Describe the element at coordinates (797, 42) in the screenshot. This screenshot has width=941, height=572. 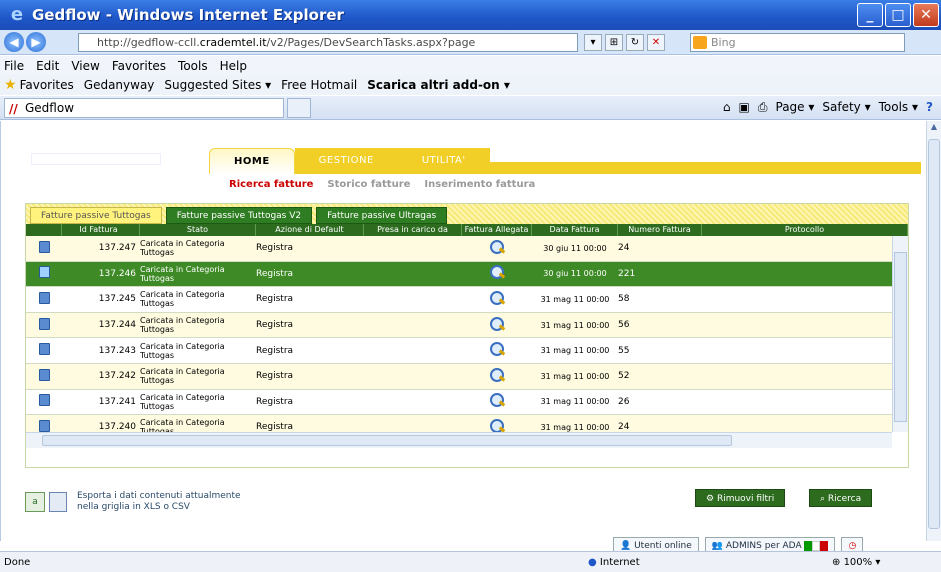
I see `search-input: Bing` at that location.